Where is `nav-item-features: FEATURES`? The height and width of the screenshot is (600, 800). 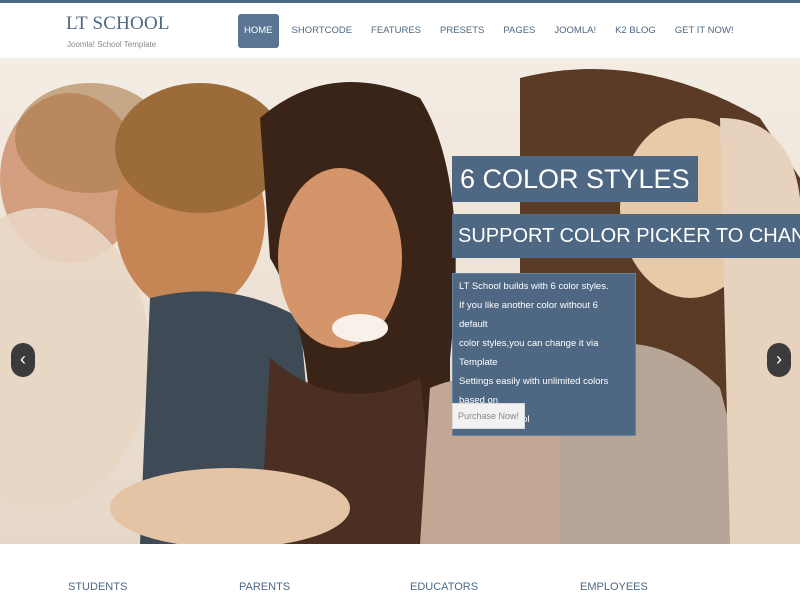
nav-item-features: FEATURES is located at coordinates (396, 31).